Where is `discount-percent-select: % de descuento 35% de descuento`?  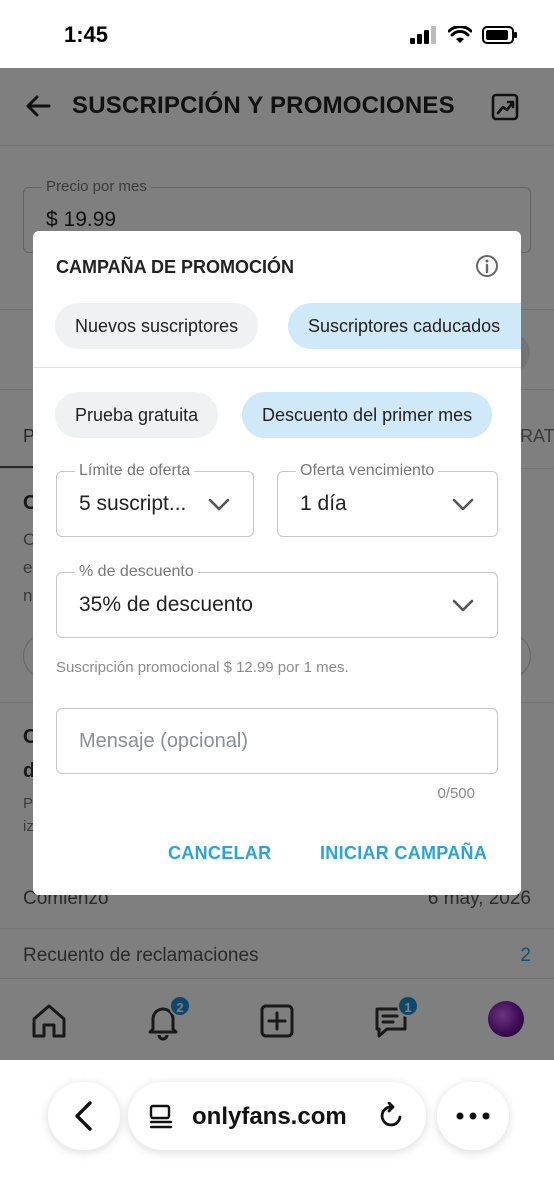 discount-percent-select: % de descuento 35% de descuento is located at coordinates (277, 600).